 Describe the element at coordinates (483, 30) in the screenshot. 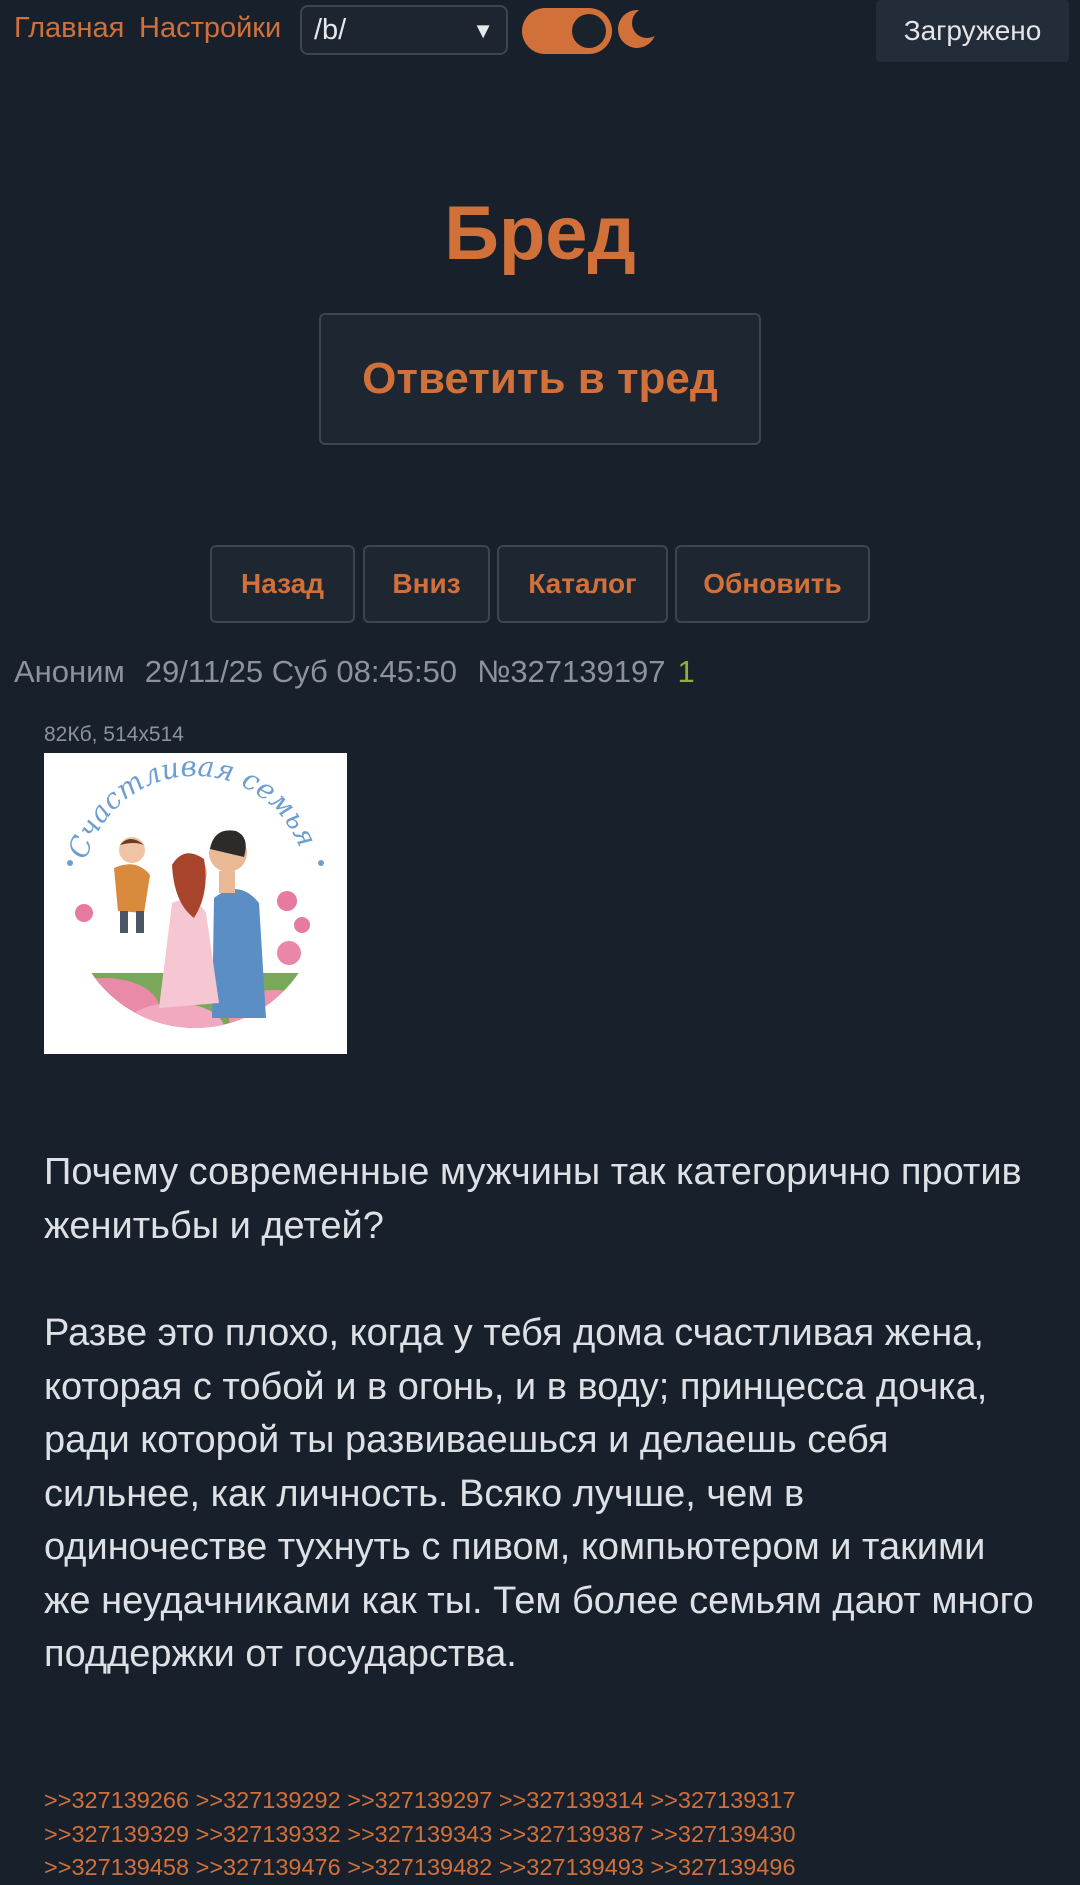

I see `chevron-down-icon: ▼` at that location.